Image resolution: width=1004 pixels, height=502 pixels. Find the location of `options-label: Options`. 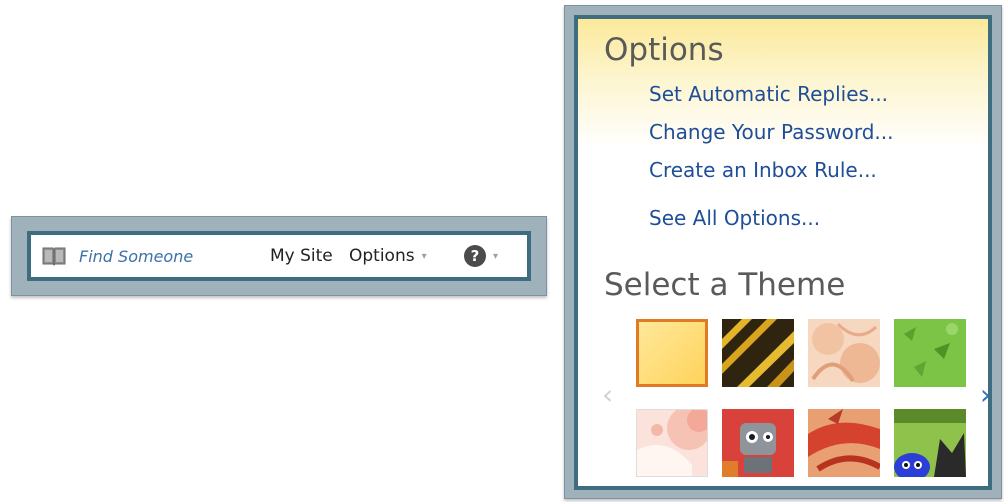

options-label: Options is located at coordinates (382, 256).